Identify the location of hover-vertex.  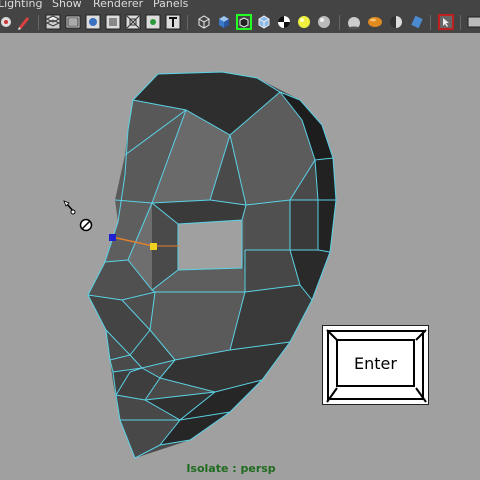
(153, 246).